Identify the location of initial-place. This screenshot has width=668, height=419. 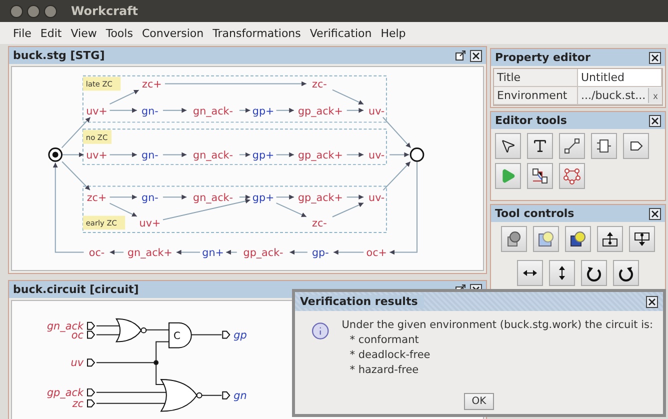
(55, 155).